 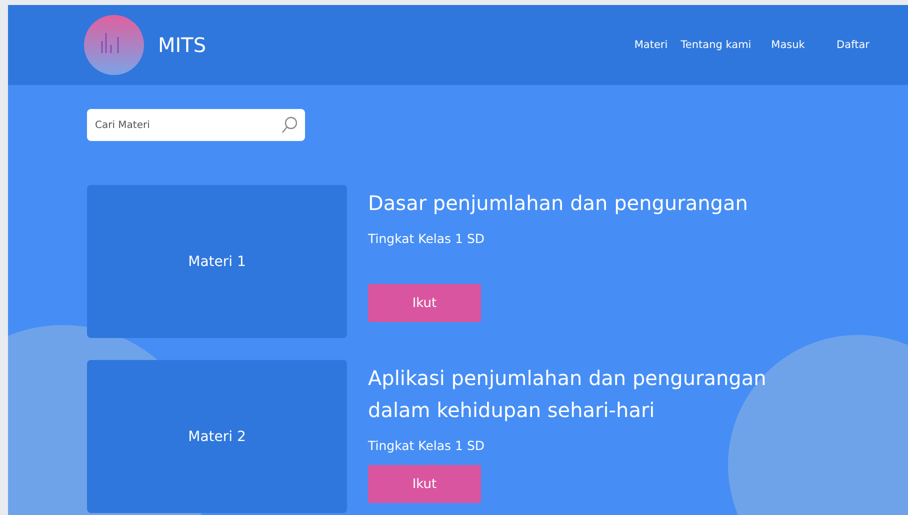 What do you see at coordinates (217, 436) in the screenshot?
I see `course-thumbnail: Materi 2` at bounding box center [217, 436].